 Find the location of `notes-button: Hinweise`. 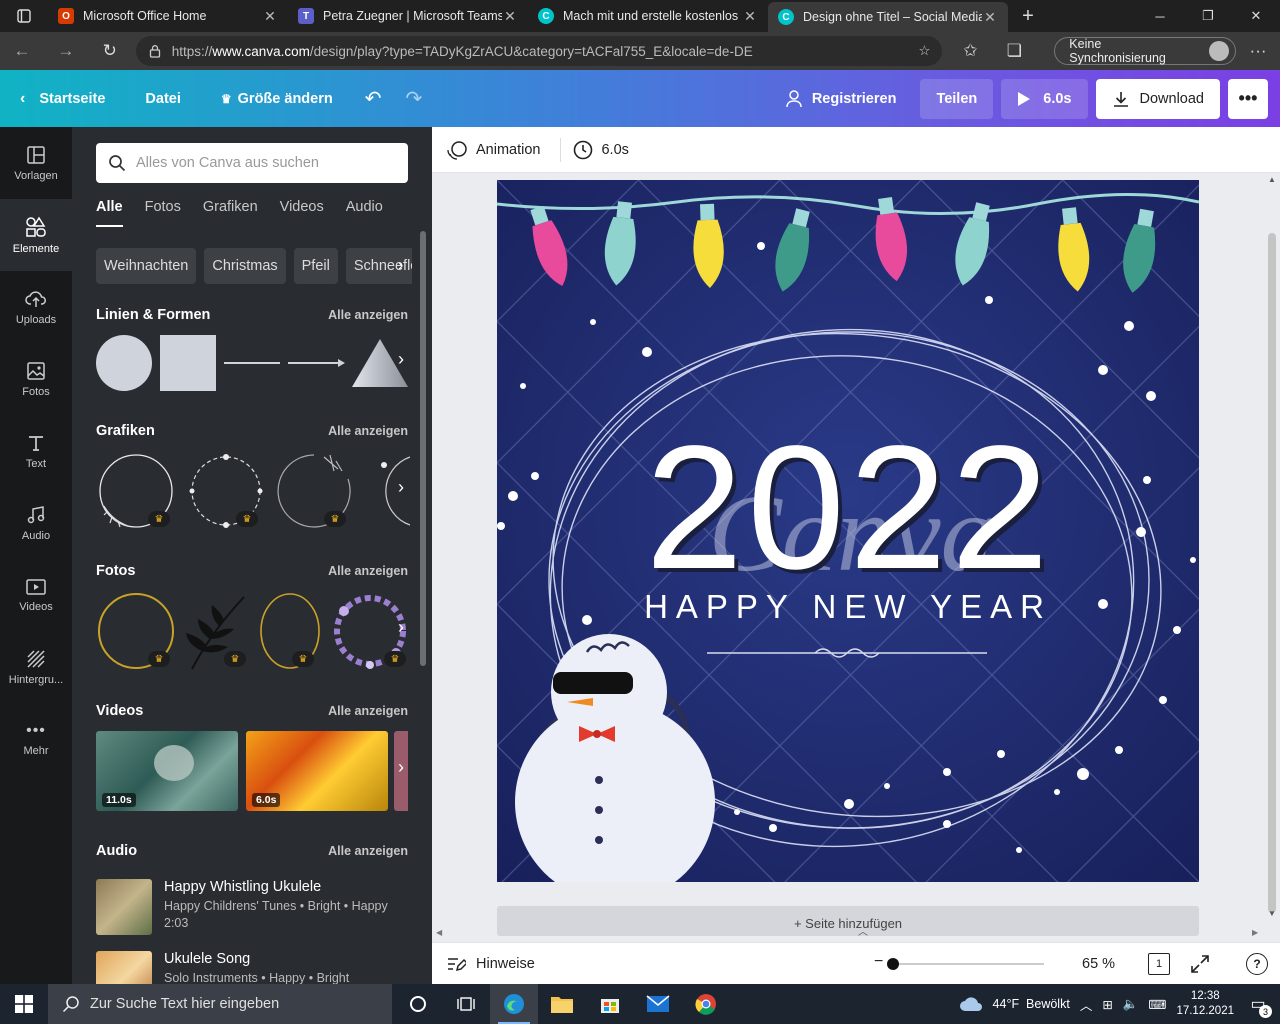

notes-button: Hinweise is located at coordinates (490, 964).